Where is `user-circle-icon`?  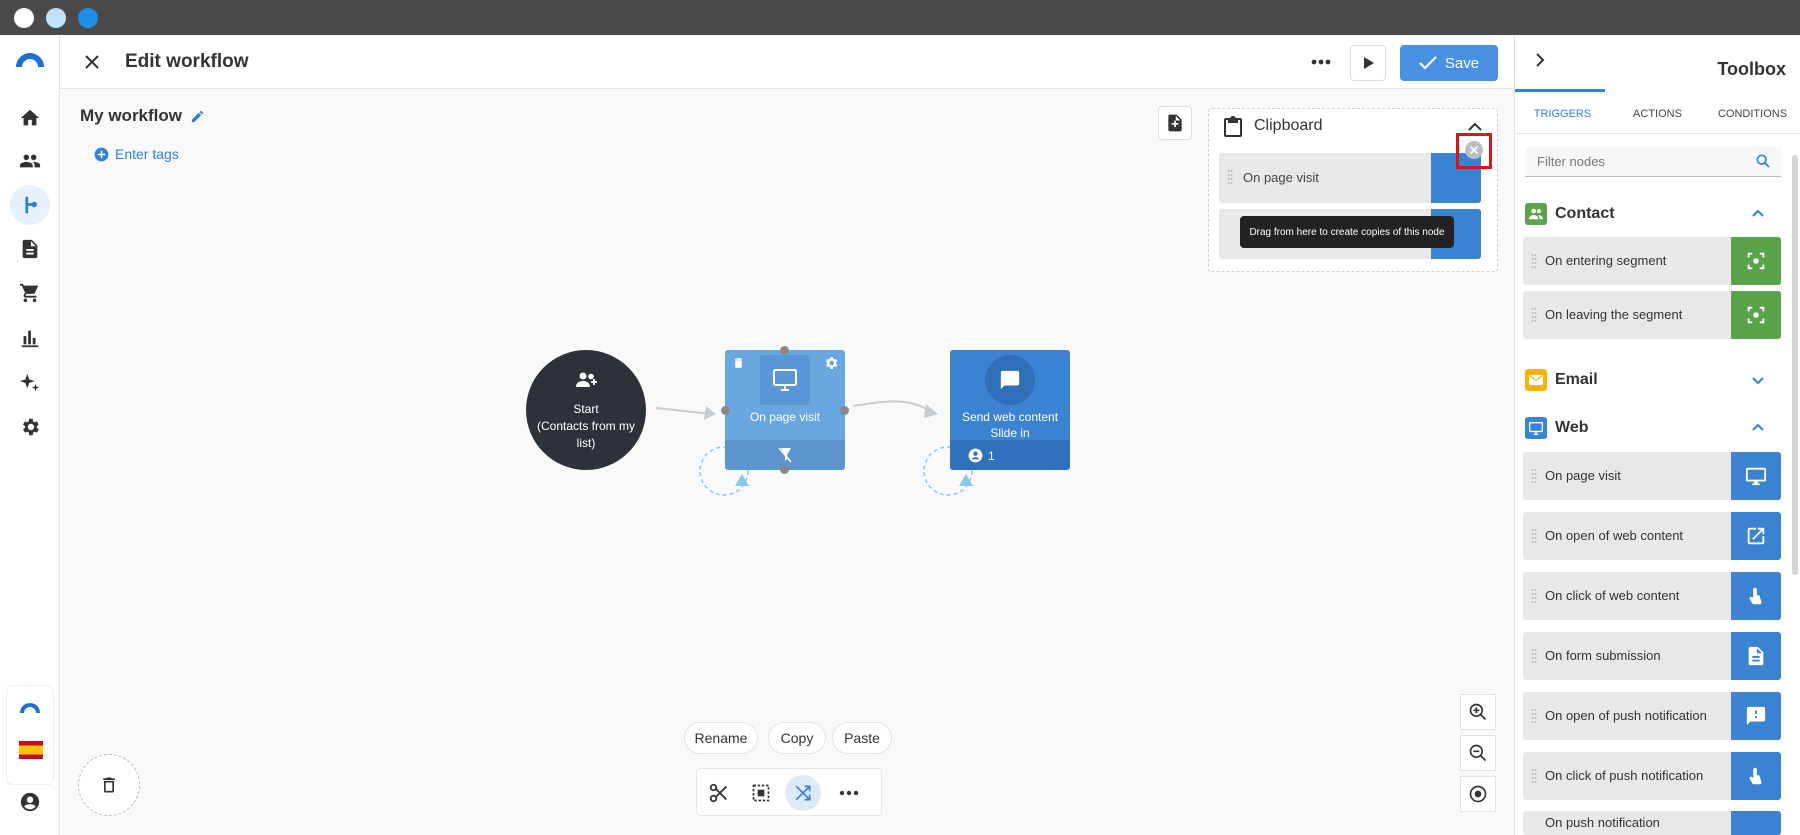 user-circle-icon is located at coordinates (30, 802).